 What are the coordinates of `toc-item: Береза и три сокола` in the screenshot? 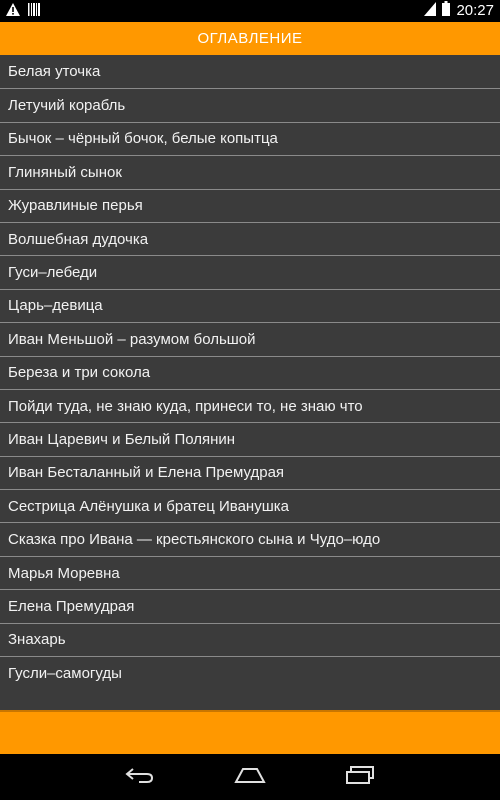 It's located at (250, 372).